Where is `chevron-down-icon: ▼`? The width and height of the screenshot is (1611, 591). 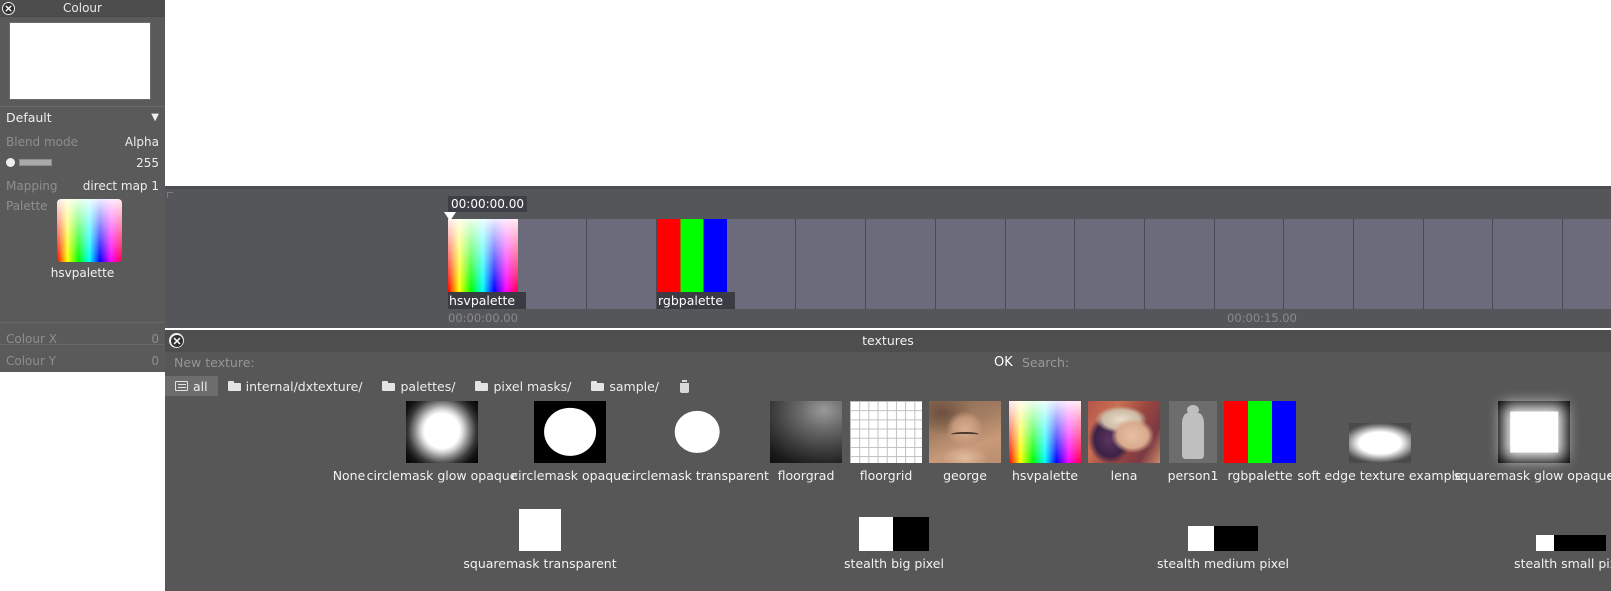
chevron-down-icon: ▼ is located at coordinates (155, 117).